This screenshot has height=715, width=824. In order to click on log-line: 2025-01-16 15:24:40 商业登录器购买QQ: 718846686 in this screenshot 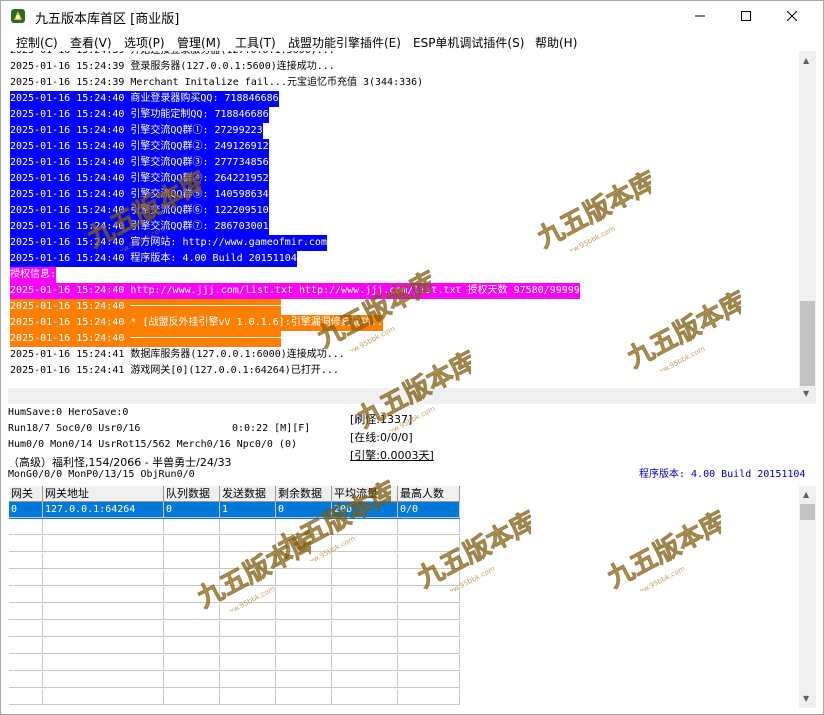, I will do `click(144, 99)`.